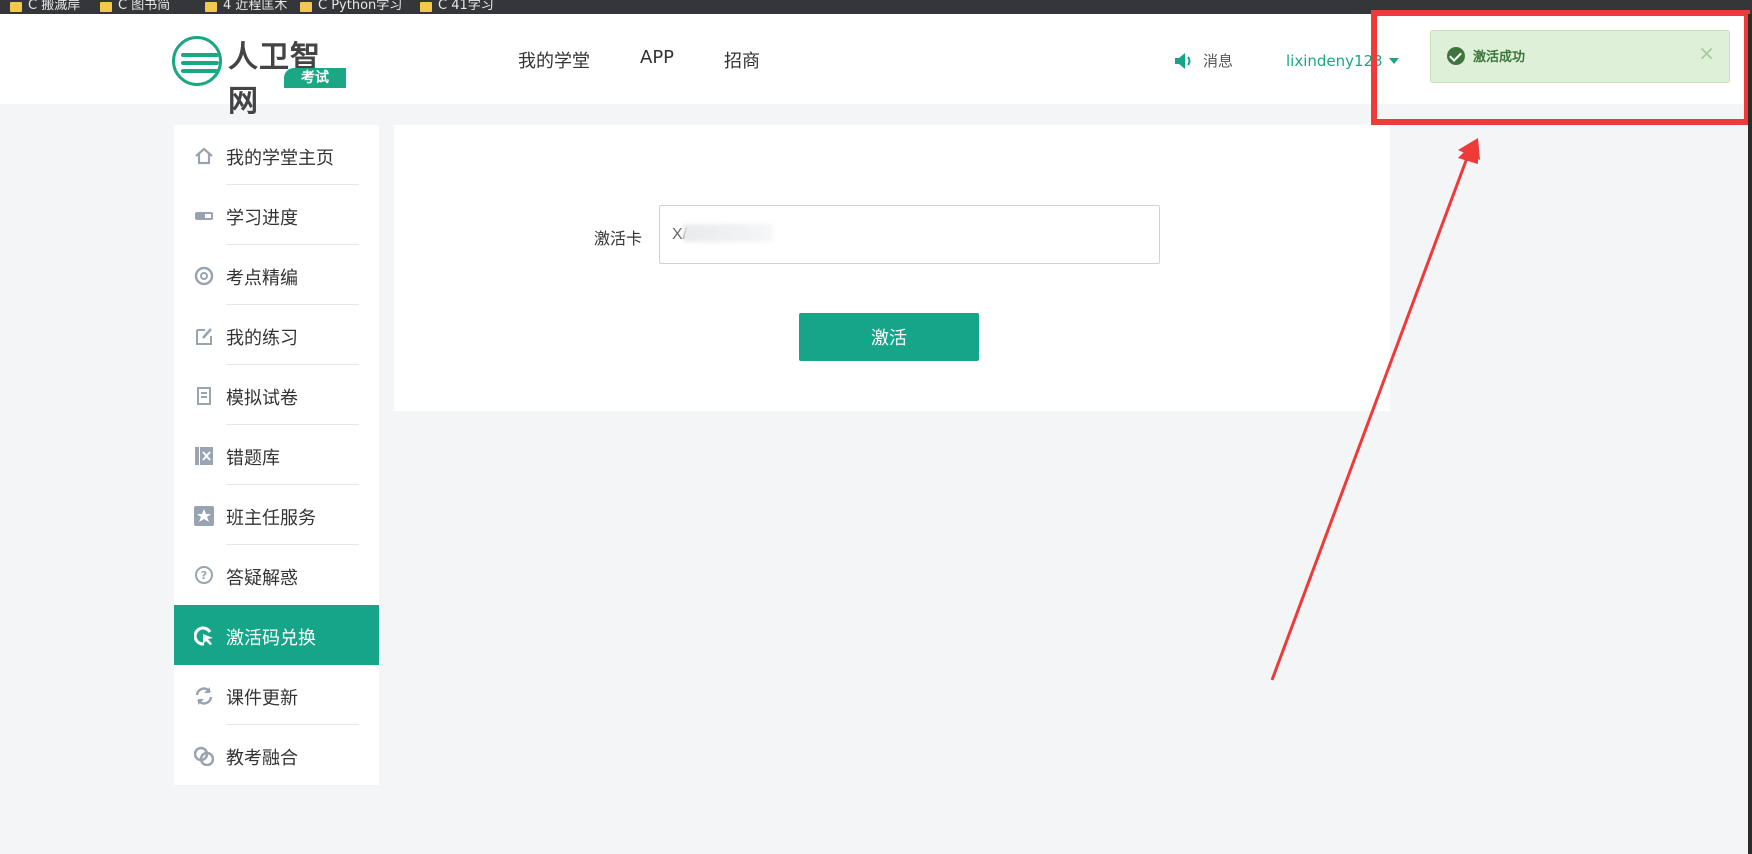 Image resolution: width=1752 pixels, height=854 pixels. Describe the element at coordinates (246, 6) in the screenshot. I see `bookmark-item: 4 近程匡木` at that location.